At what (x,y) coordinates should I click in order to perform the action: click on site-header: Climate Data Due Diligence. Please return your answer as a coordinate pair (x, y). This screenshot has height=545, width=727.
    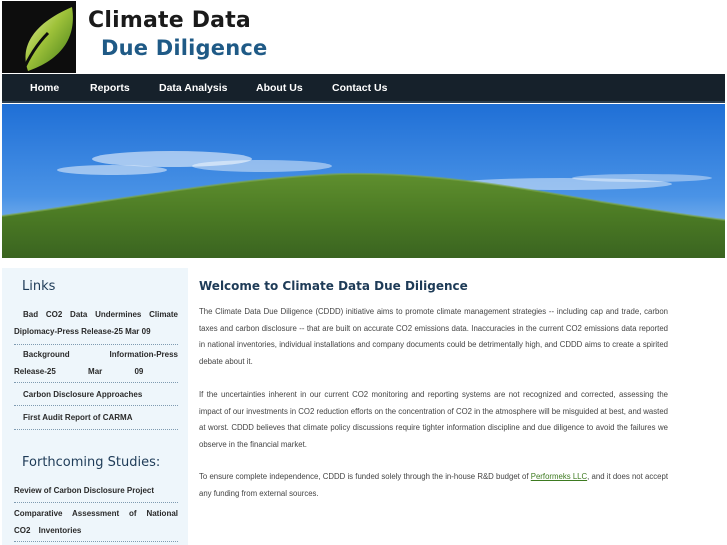
    Looking at the image, I should click on (363, 37).